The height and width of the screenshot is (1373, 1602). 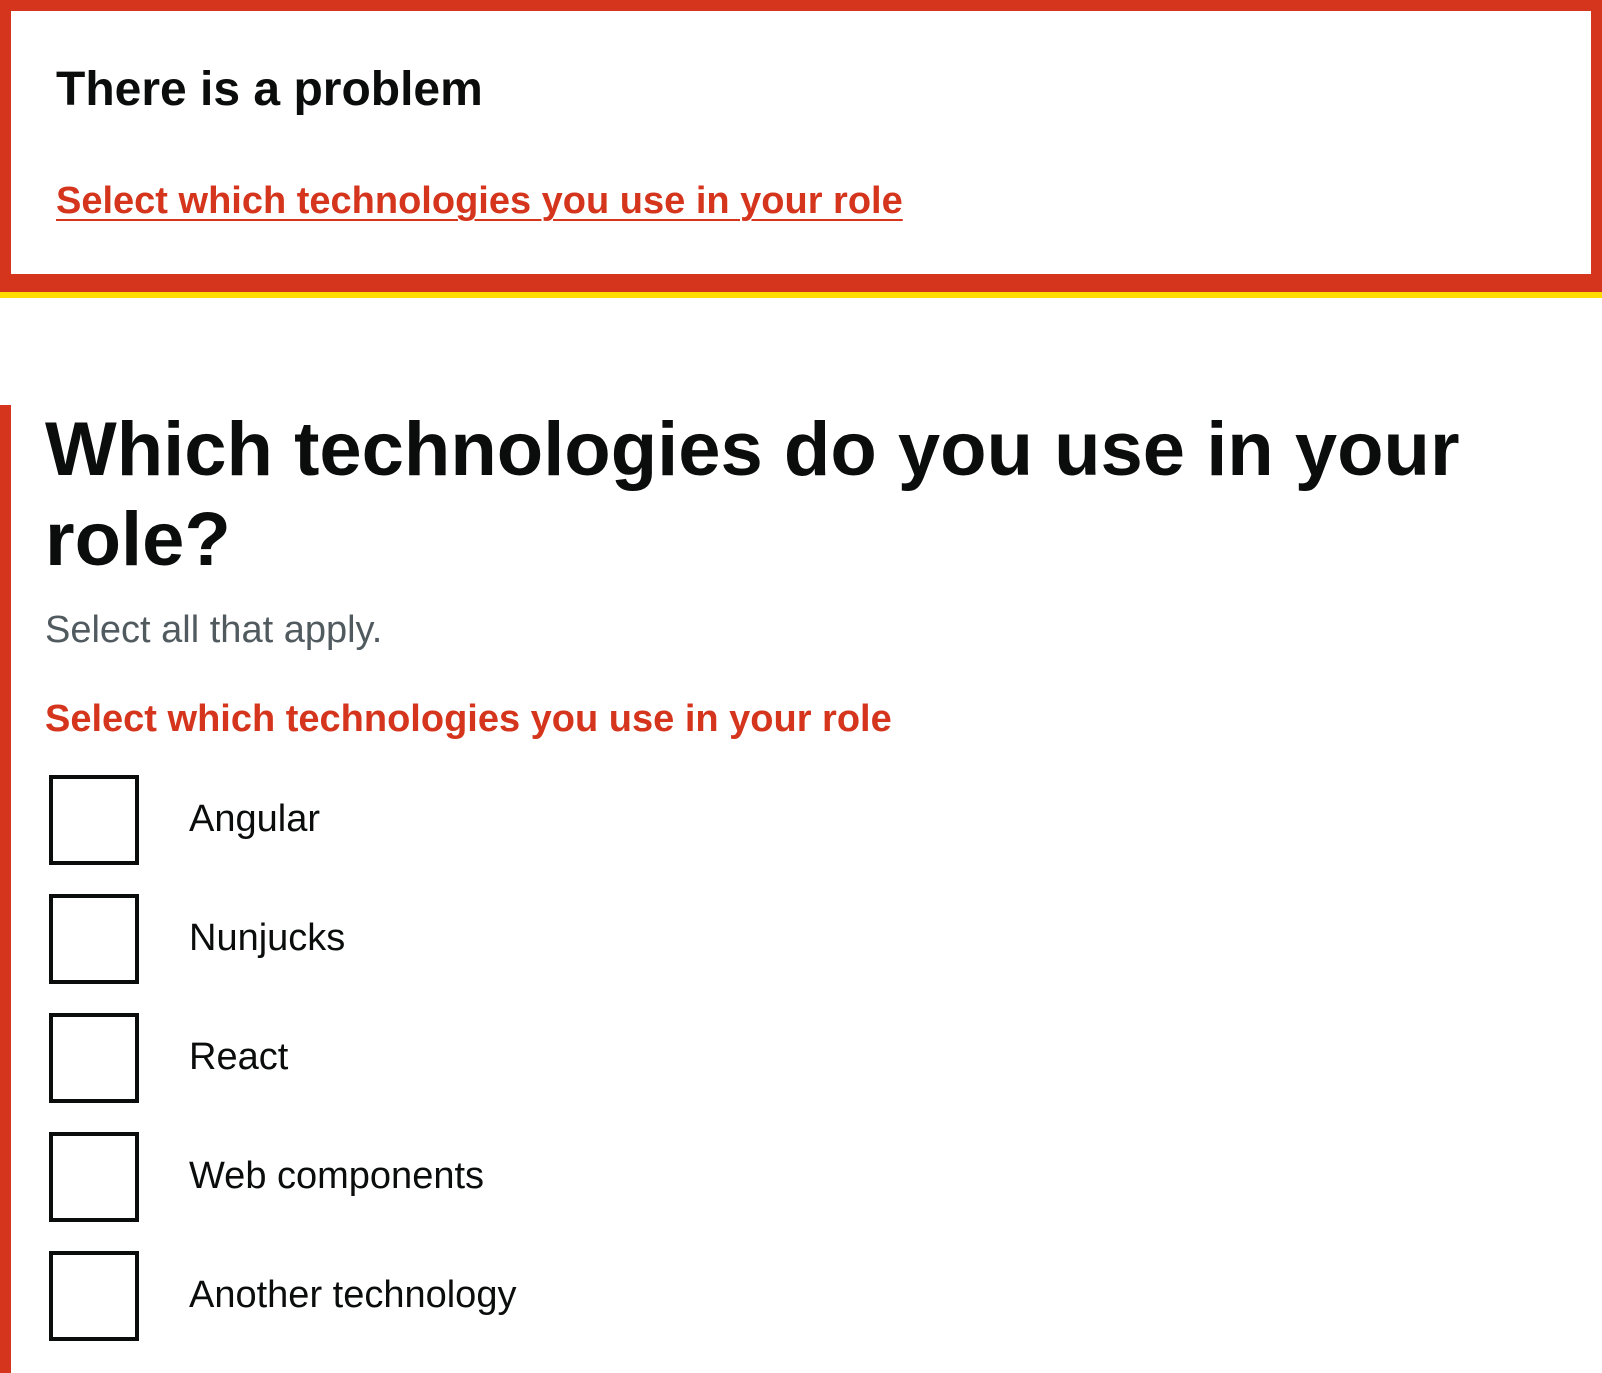 What do you see at coordinates (238, 1058) in the screenshot?
I see `checkbox-label: React` at bounding box center [238, 1058].